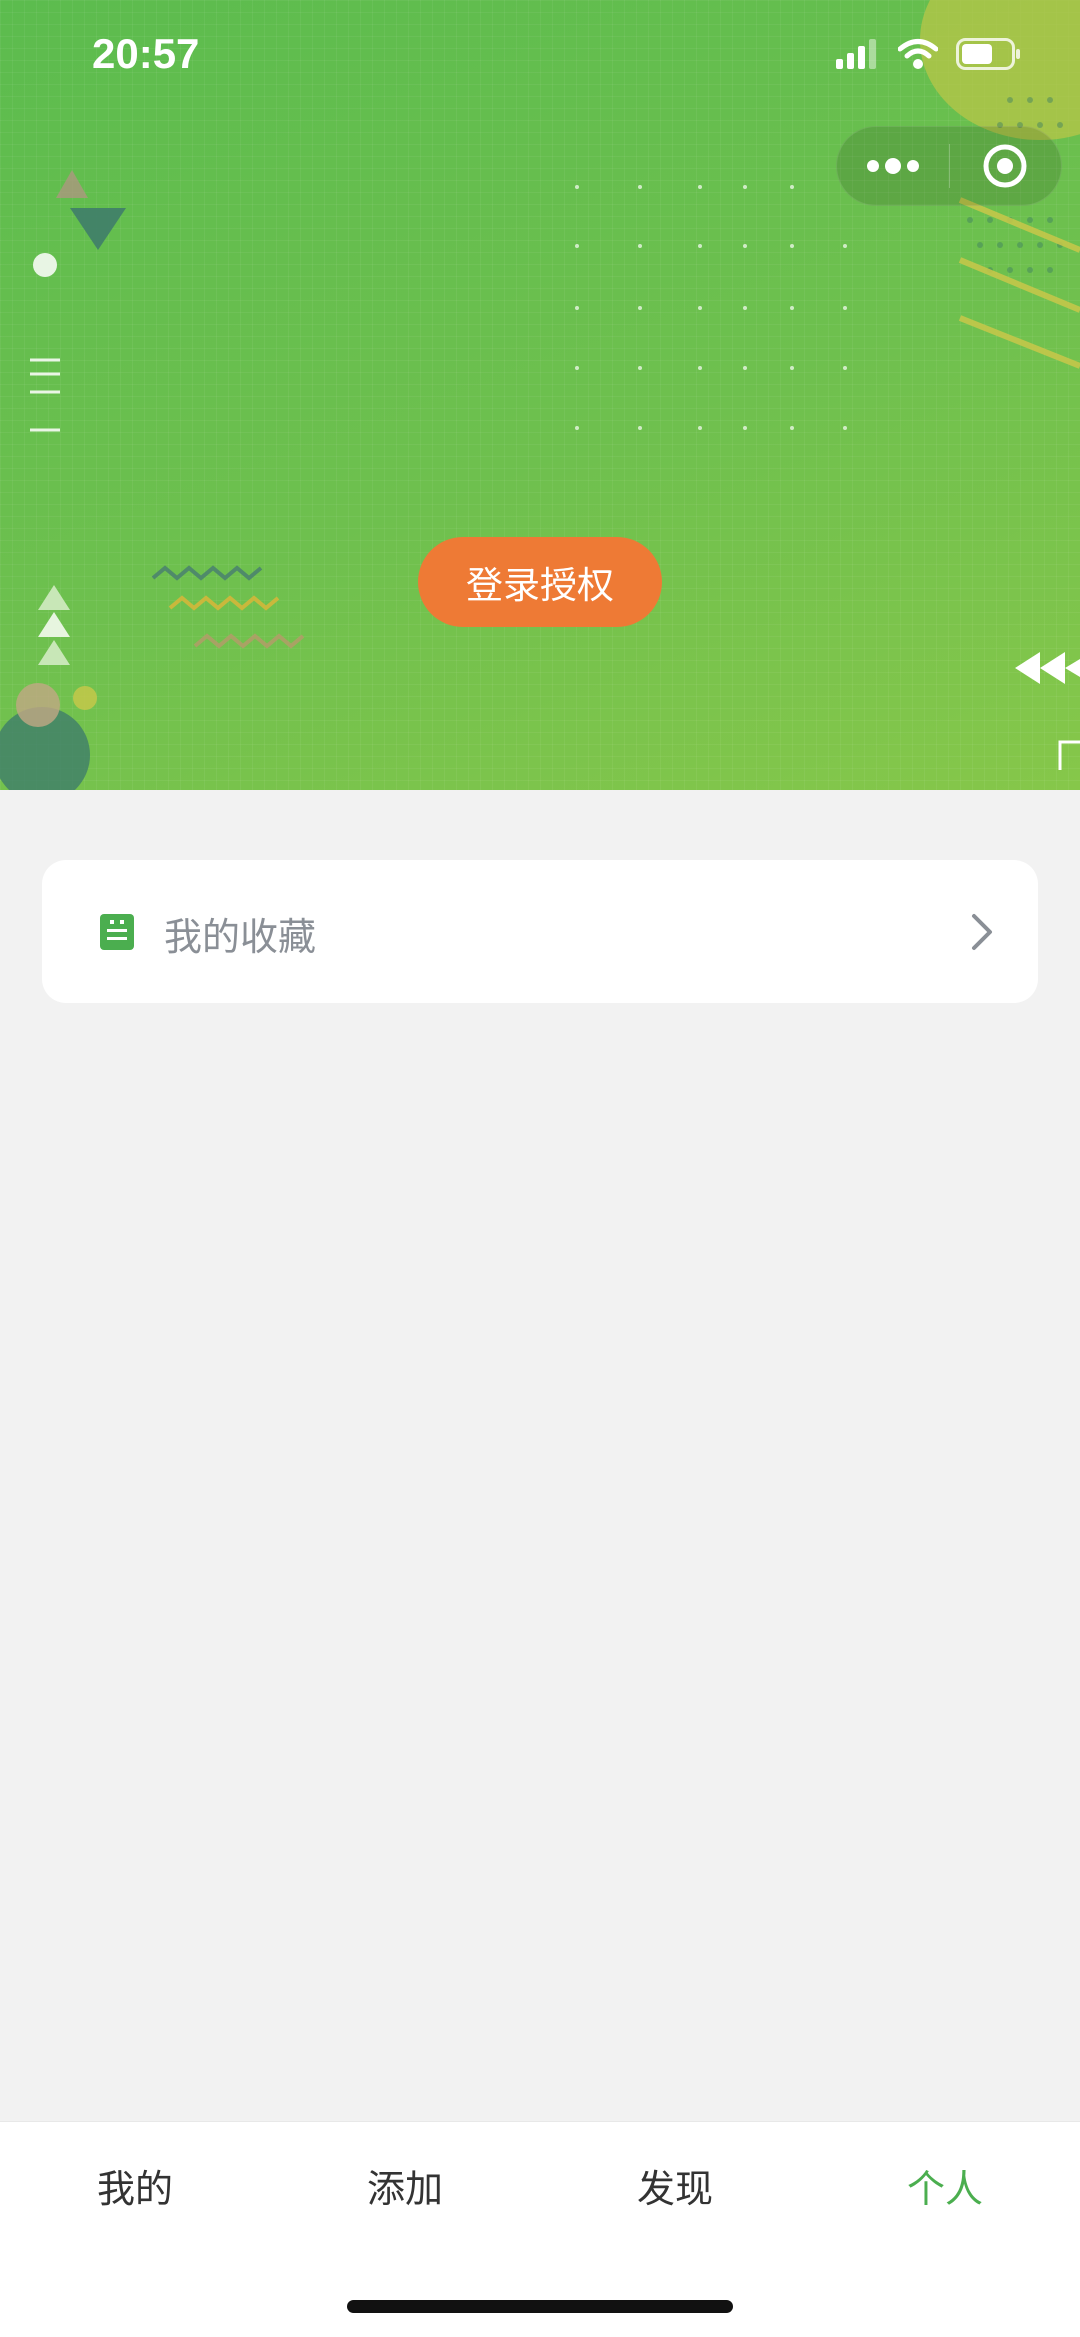  I want to click on more-dots-icon, so click(892, 166).